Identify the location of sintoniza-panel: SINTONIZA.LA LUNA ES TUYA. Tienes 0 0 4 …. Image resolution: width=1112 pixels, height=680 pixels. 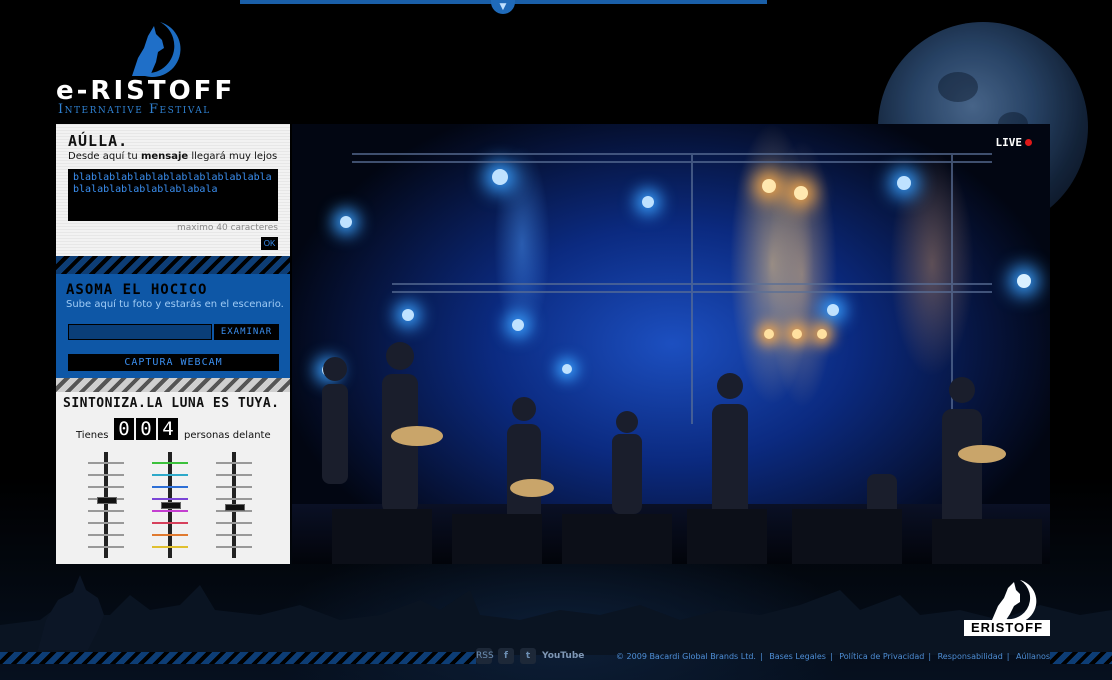
(173, 478).